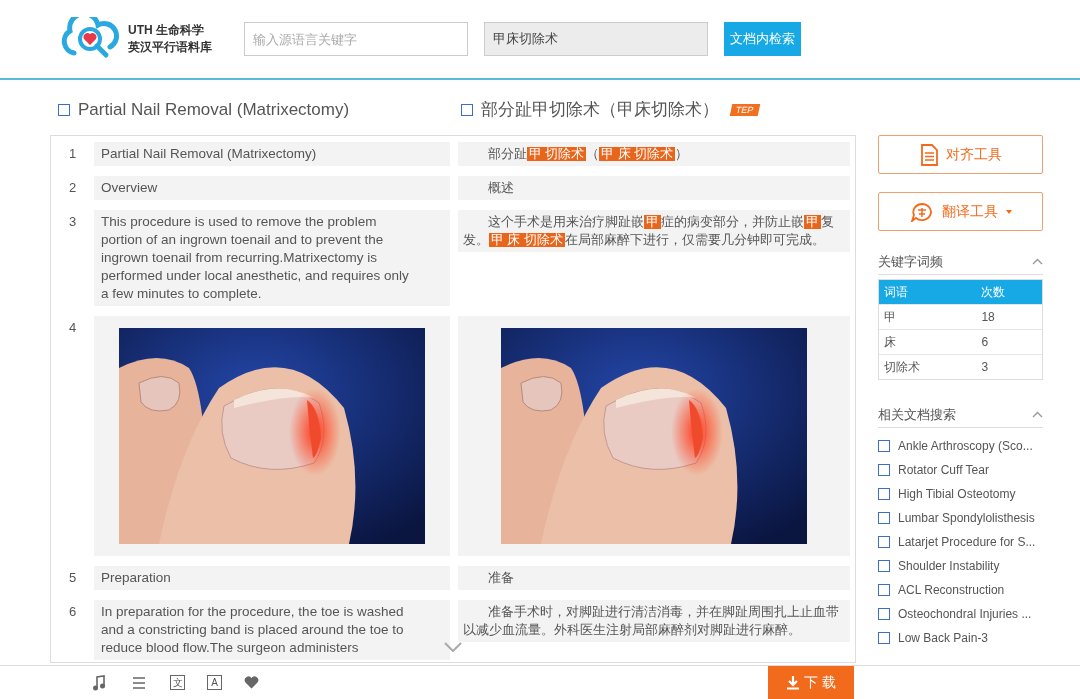 The height and width of the screenshot is (699, 1080). I want to click on download-icon, so click(793, 682).